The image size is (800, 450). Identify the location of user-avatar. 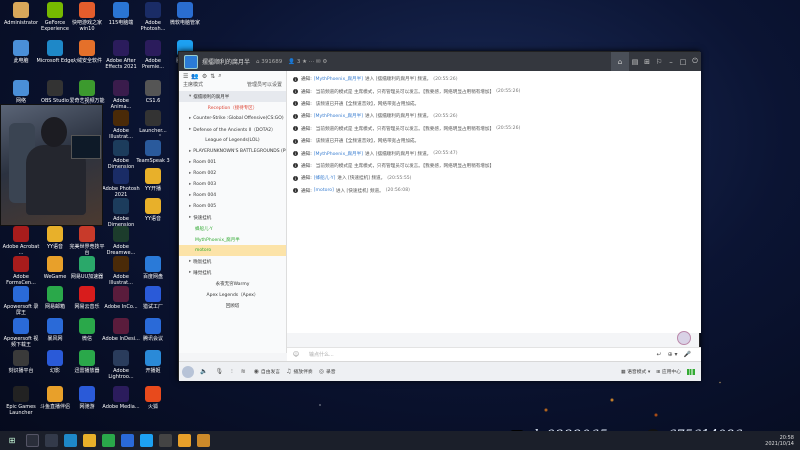
(684, 338).